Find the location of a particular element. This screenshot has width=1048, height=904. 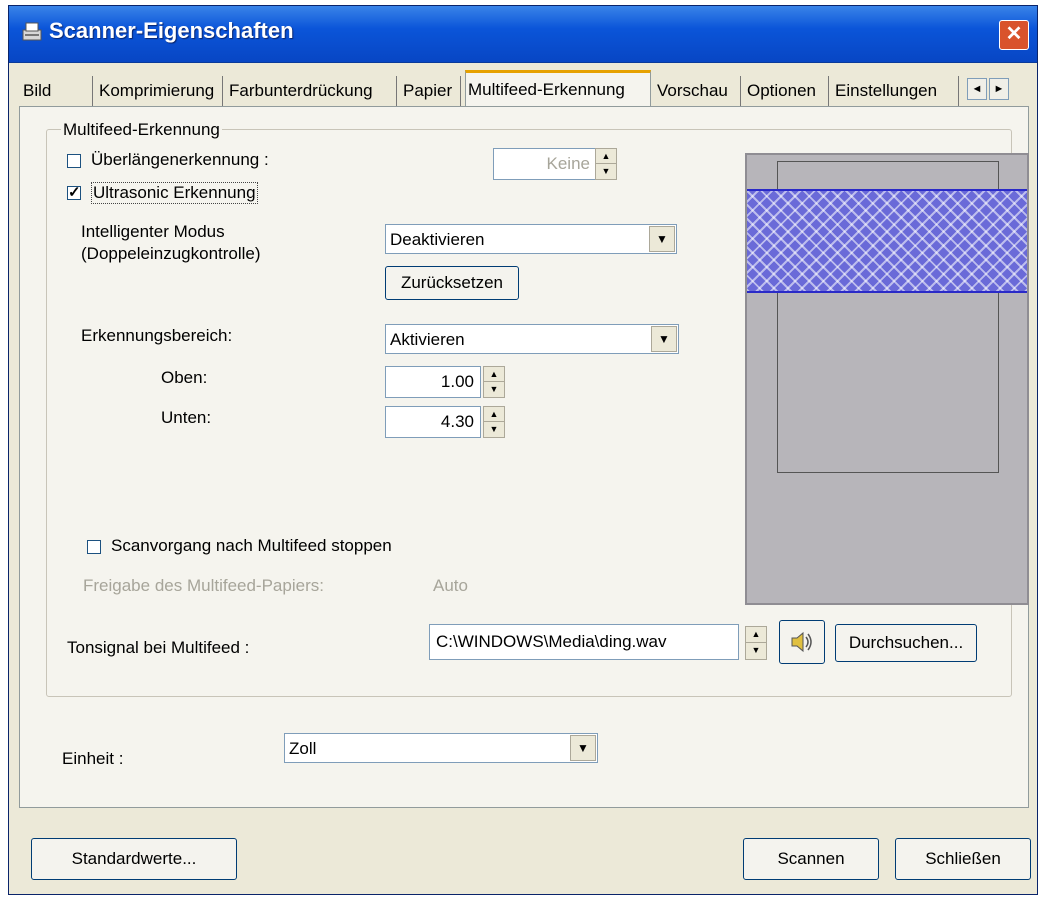

play-sound-button is located at coordinates (802, 642).